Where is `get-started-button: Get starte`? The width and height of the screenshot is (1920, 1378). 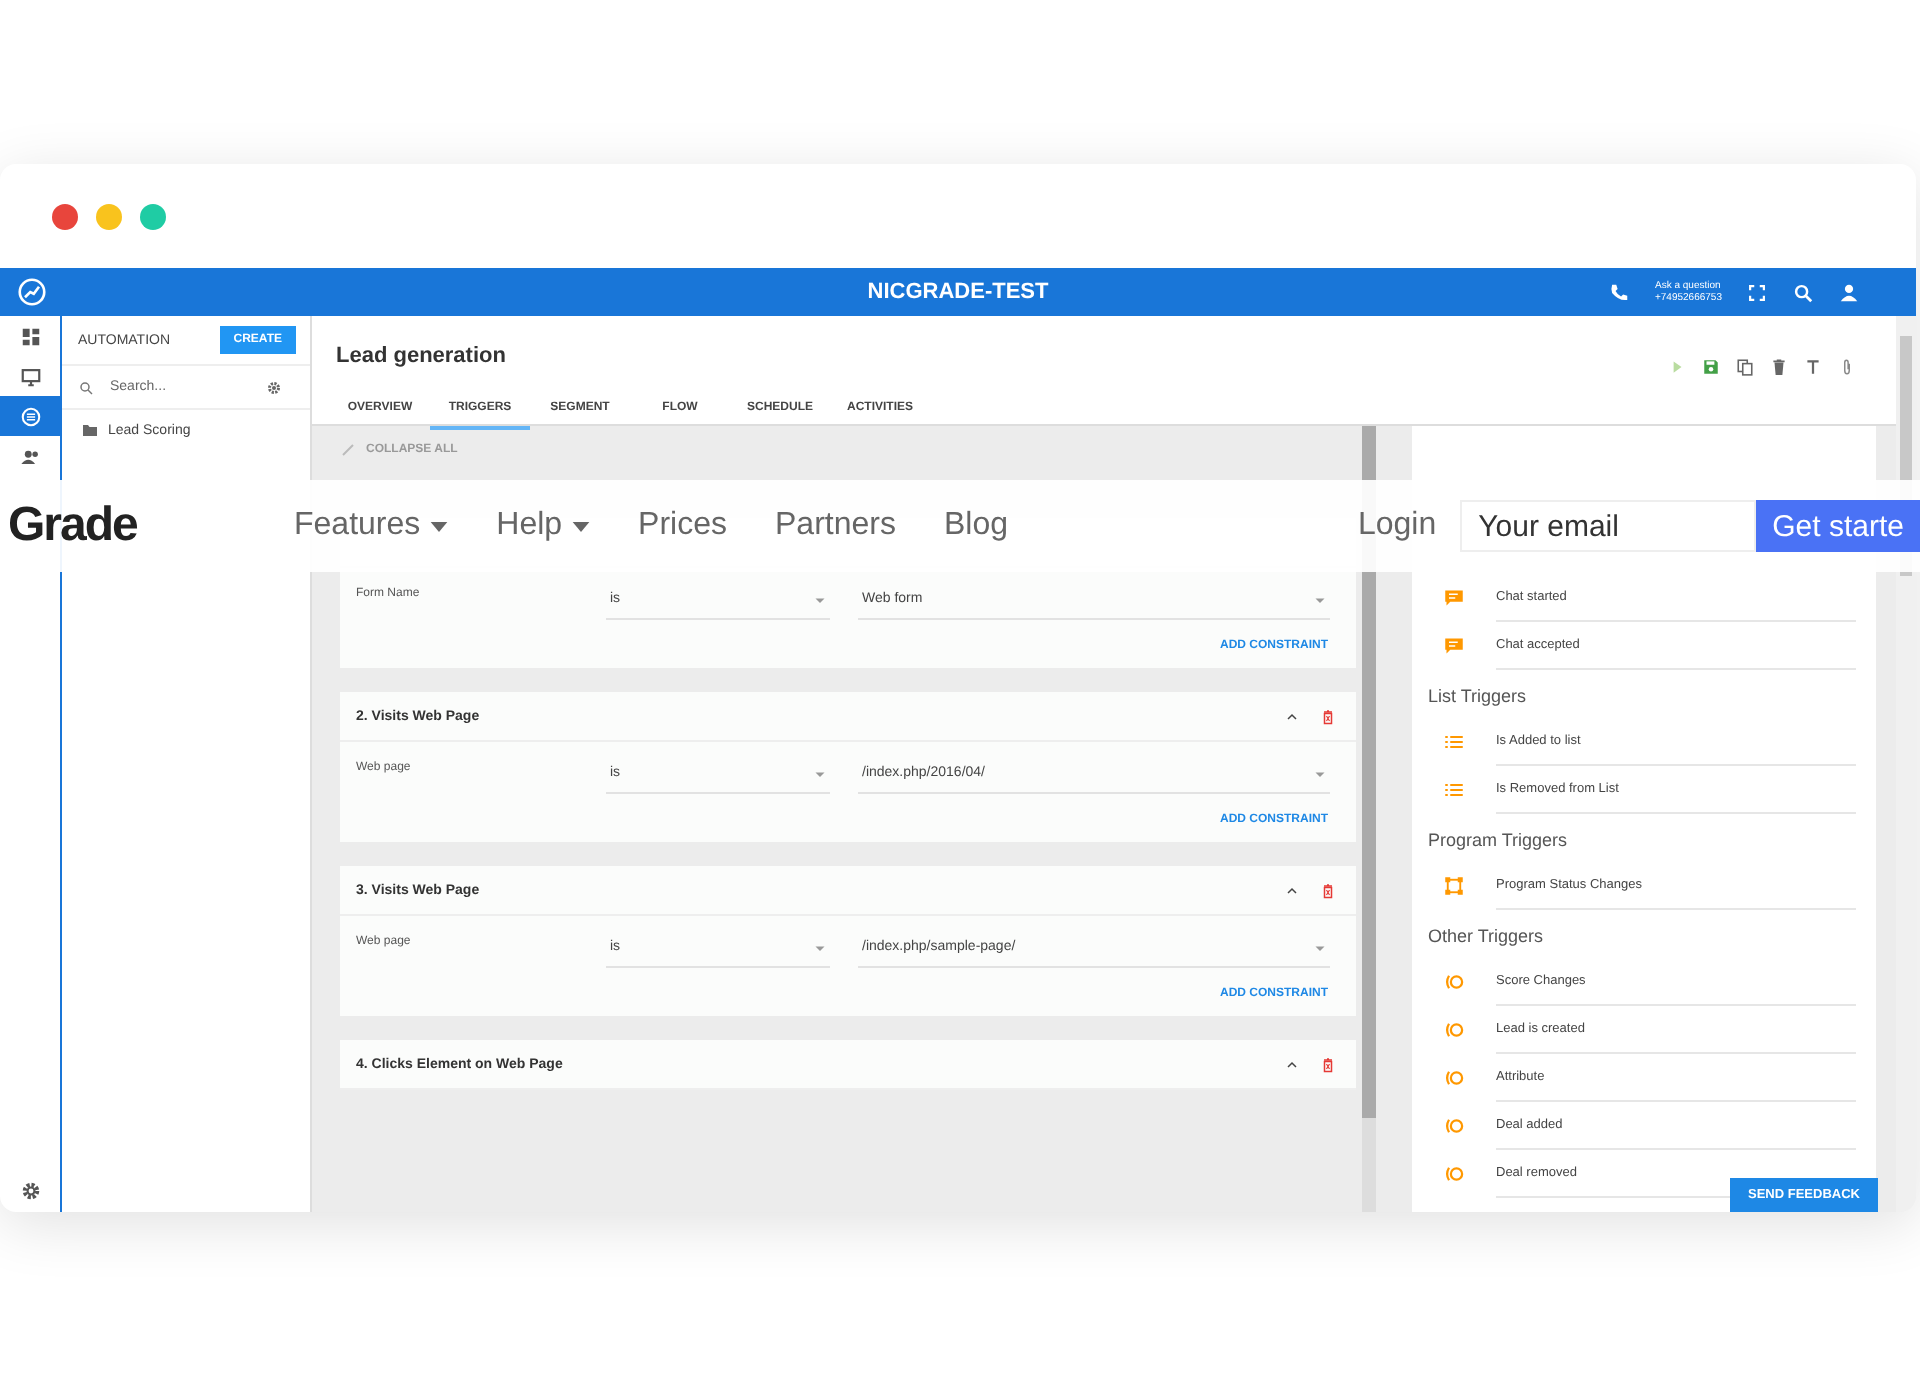
get-started-button: Get starte is located at coordinates (1838, 526).